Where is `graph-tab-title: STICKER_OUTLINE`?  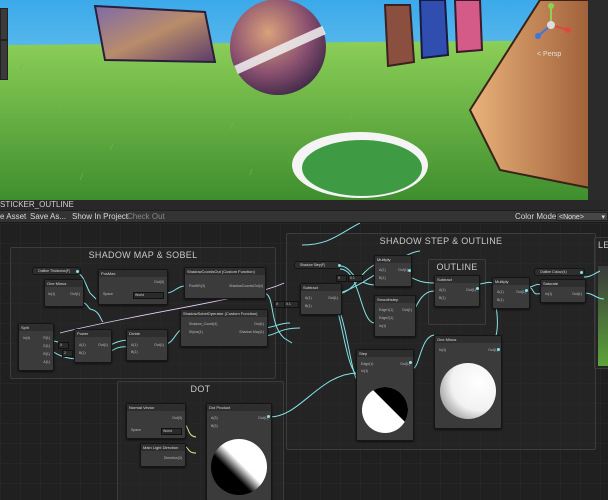 graph-tab-title: STICKER_OUTLINE is located at coordinates (37, 205).